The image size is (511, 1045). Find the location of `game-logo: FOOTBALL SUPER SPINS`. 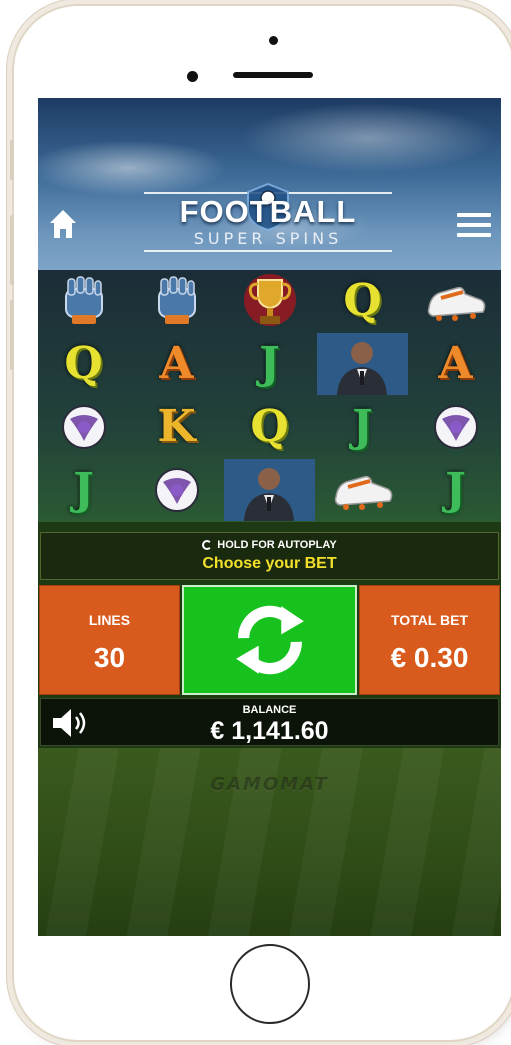

game-logo: FOOTBALL SUPER SPINS is located at coordinates (268, 220).